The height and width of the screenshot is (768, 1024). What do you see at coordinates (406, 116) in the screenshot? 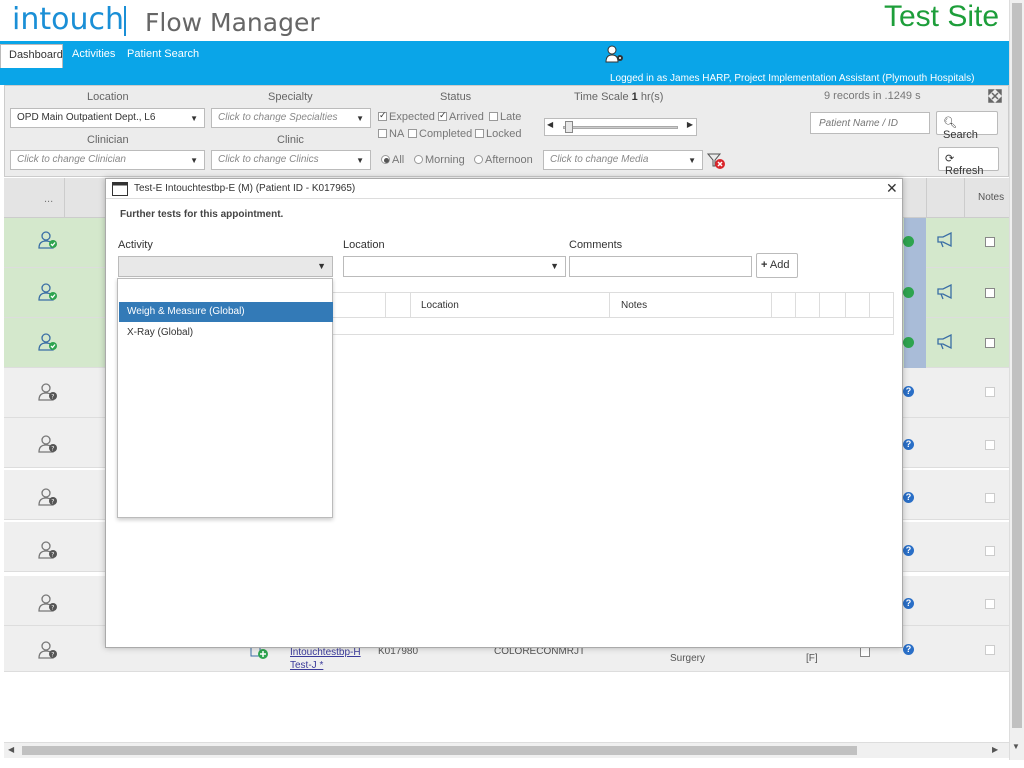
I see `status-expected: Expected` at bounding box center [406, 116].